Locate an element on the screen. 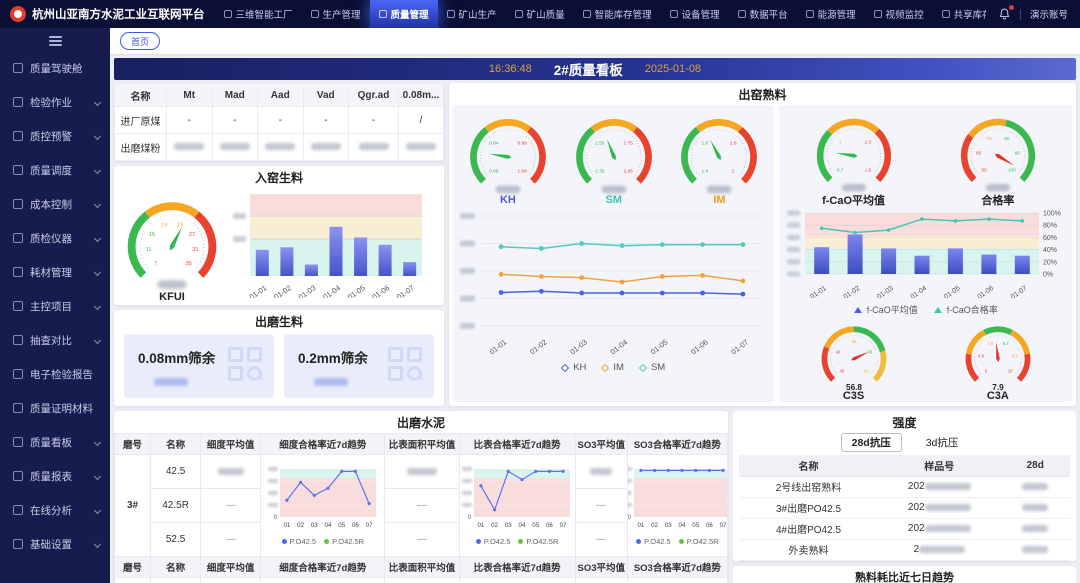 The image size is (1080, 583). nav-item-mine-quality: 矿山质量 is located at coordinates (540, 14).